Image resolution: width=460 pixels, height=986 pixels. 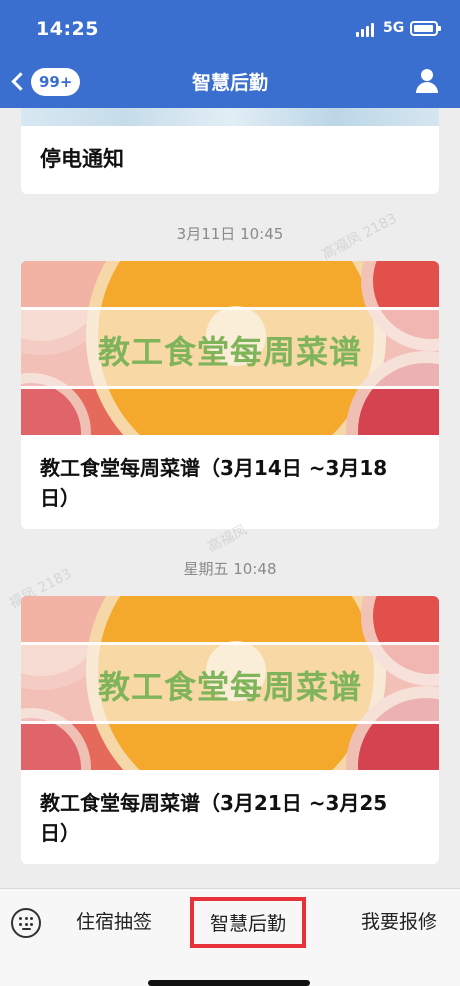 What do you see at coordinates (82, 159) in the screenshot?
I see `notice-title: 停电通知` at bounding box center [82, 159].